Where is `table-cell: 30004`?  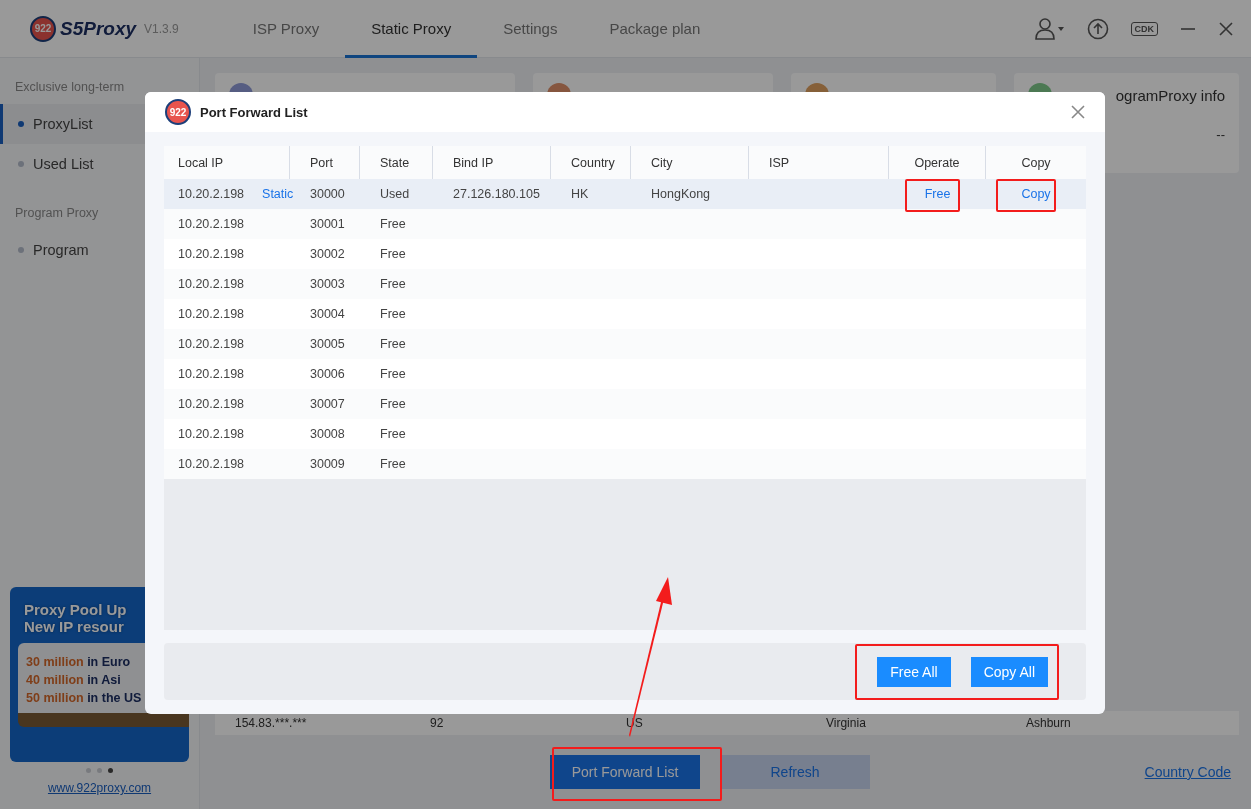 table-cell: 30004 is located at coordinates (327, 314).